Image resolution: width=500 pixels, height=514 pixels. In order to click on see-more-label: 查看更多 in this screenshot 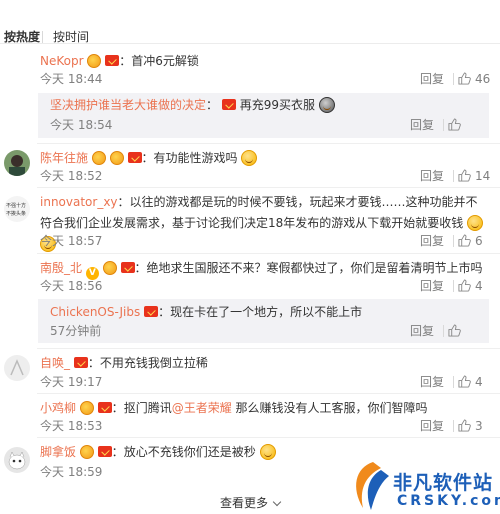, I will do `click(243, 503)`.